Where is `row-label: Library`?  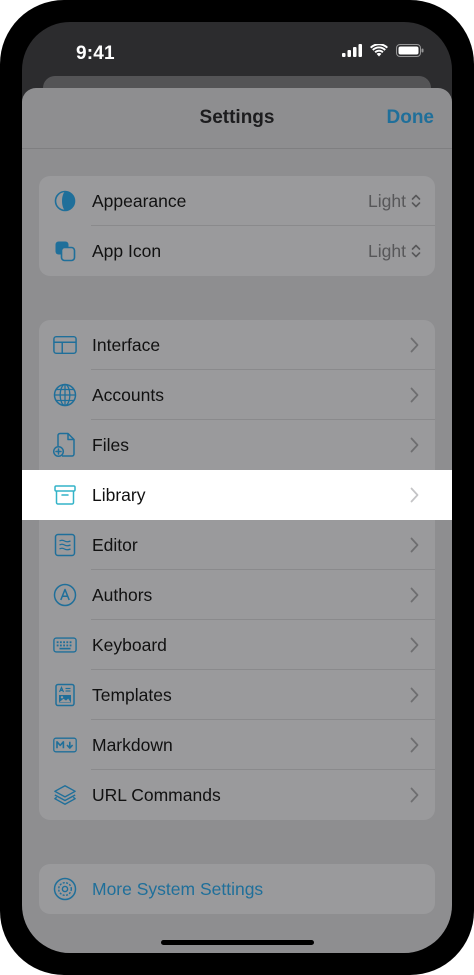
row-label: Library is located at coordinates (119, 494).